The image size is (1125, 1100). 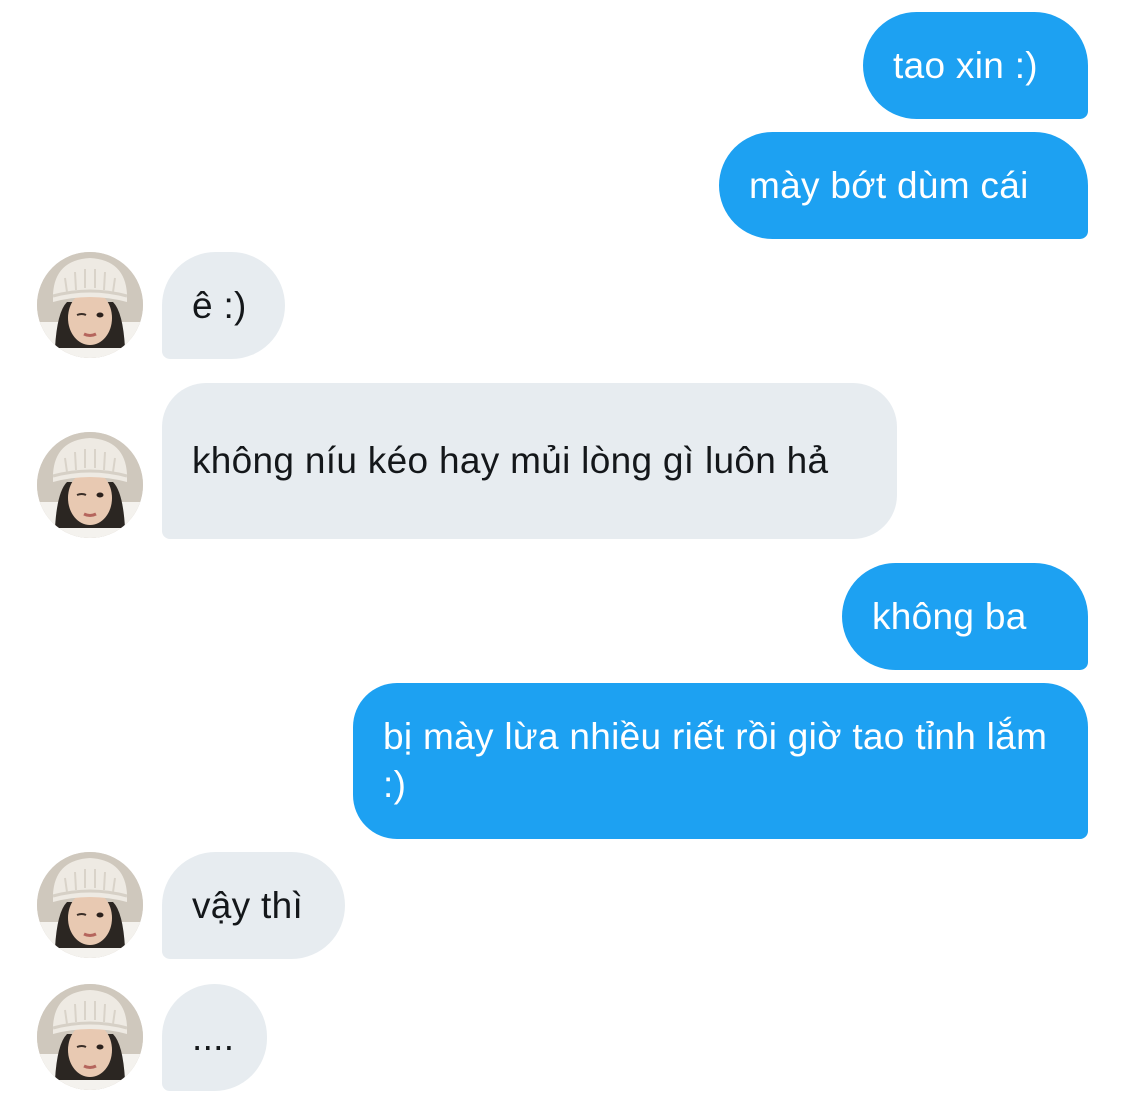 I want to click on message-text: ê :), so click(x=219, y=305).